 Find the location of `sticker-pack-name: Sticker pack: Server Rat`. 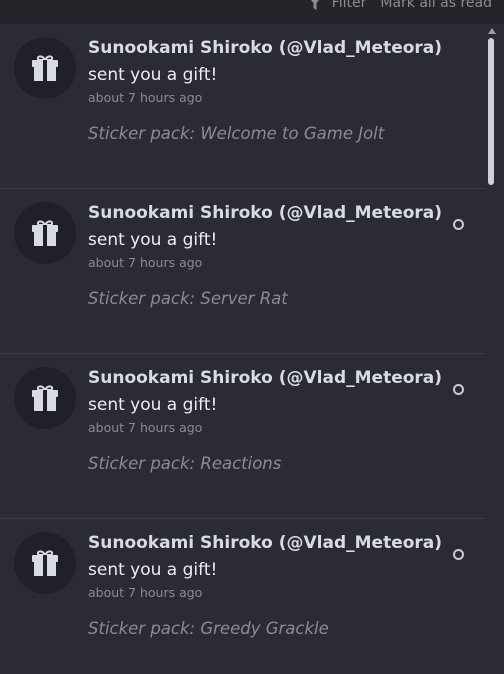

sticker-pack-name: Sticker pack: Server Rat is located at coordinates (188, 298).